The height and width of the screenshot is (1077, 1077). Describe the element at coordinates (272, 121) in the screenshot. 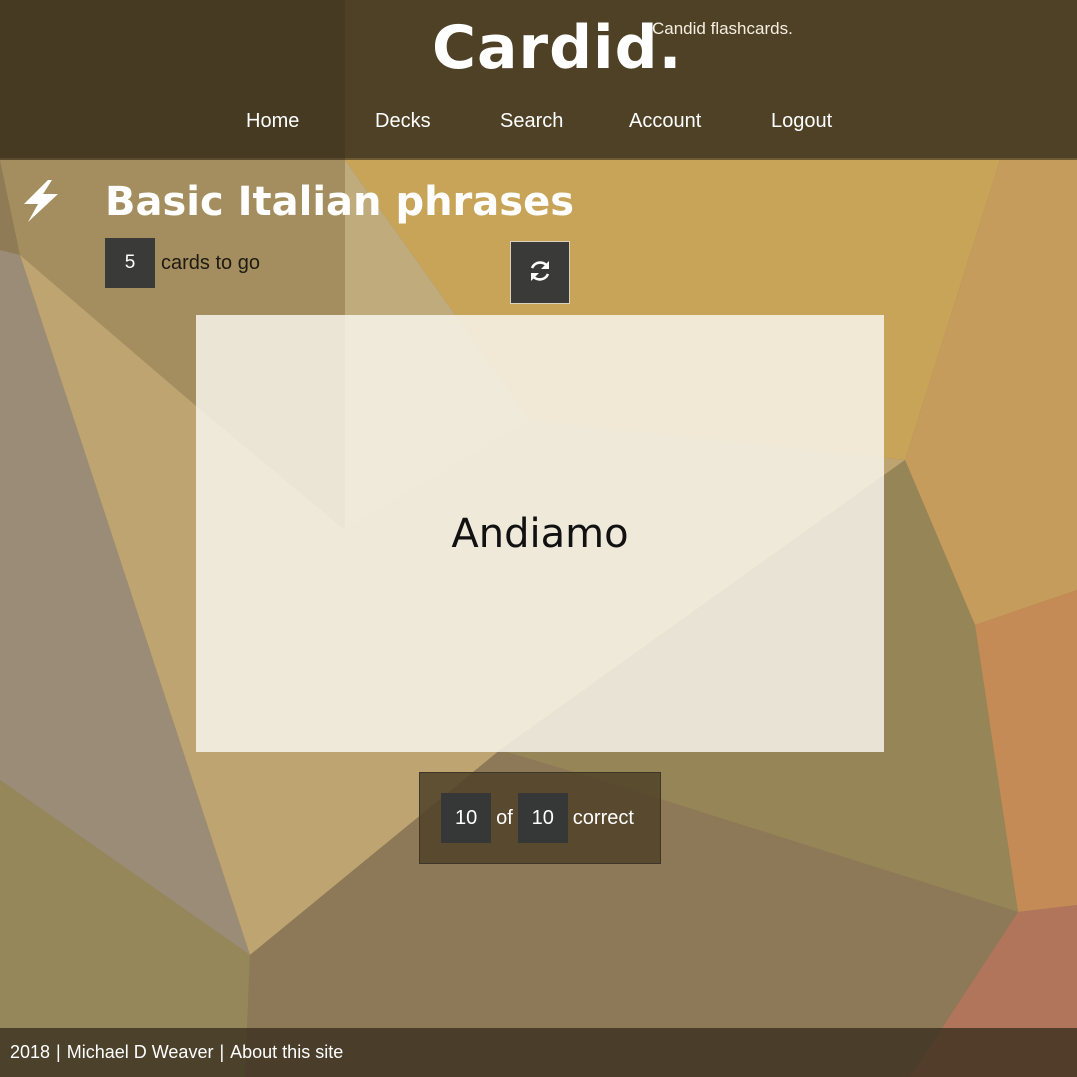

I see `nav-home: Home` at that location.